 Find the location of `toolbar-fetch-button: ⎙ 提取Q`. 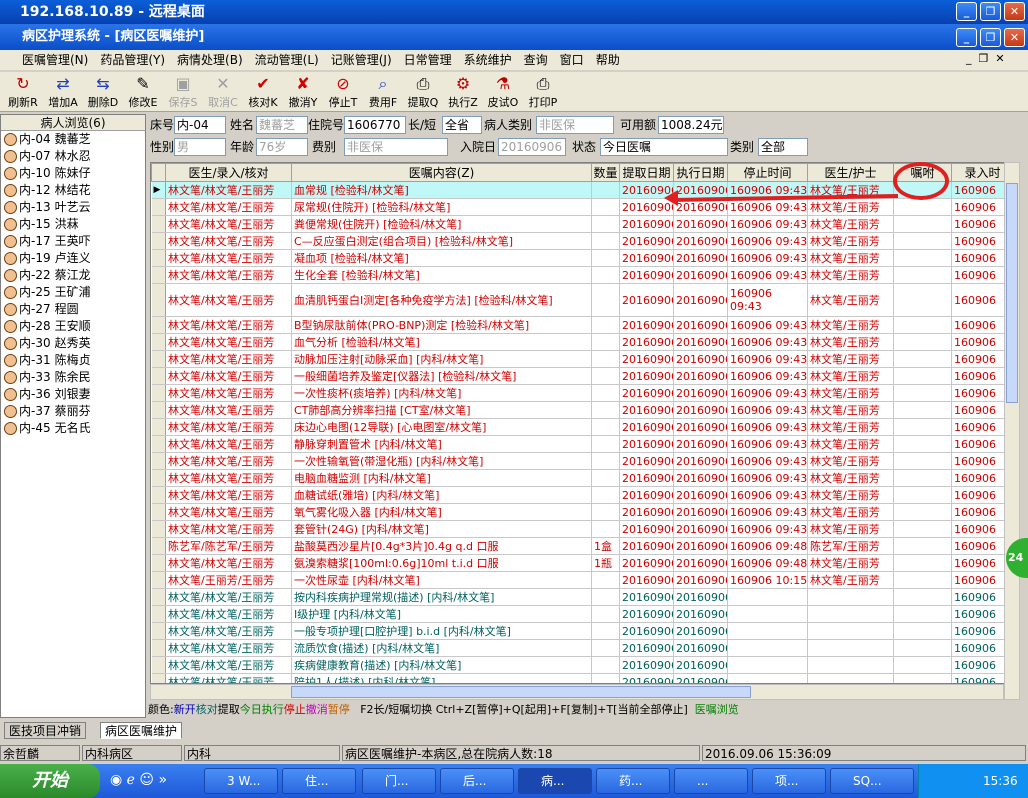

toolbar-fetch-button: ⎙ 提取Q is located at coordinates (423, 92).